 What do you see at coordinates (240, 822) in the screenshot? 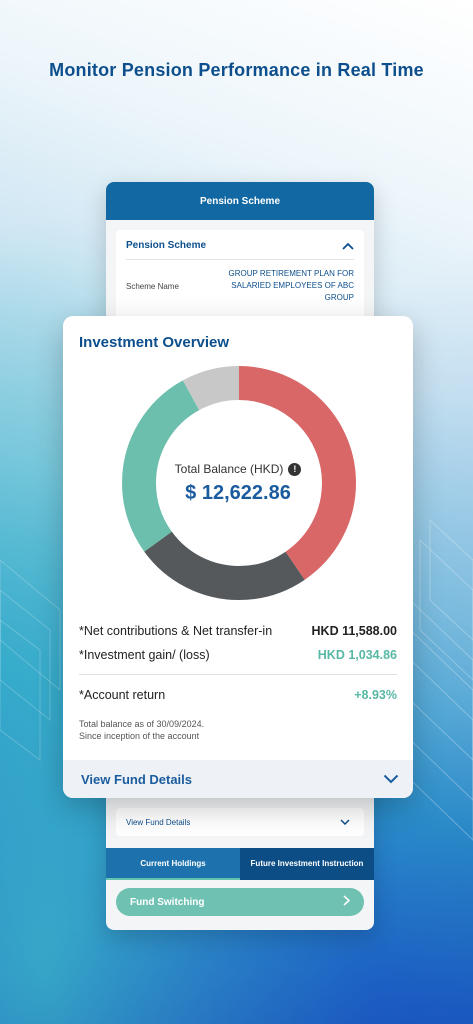
I see `view-fund-details-button-back: View Fund Details` at bounding box center [240, 822].